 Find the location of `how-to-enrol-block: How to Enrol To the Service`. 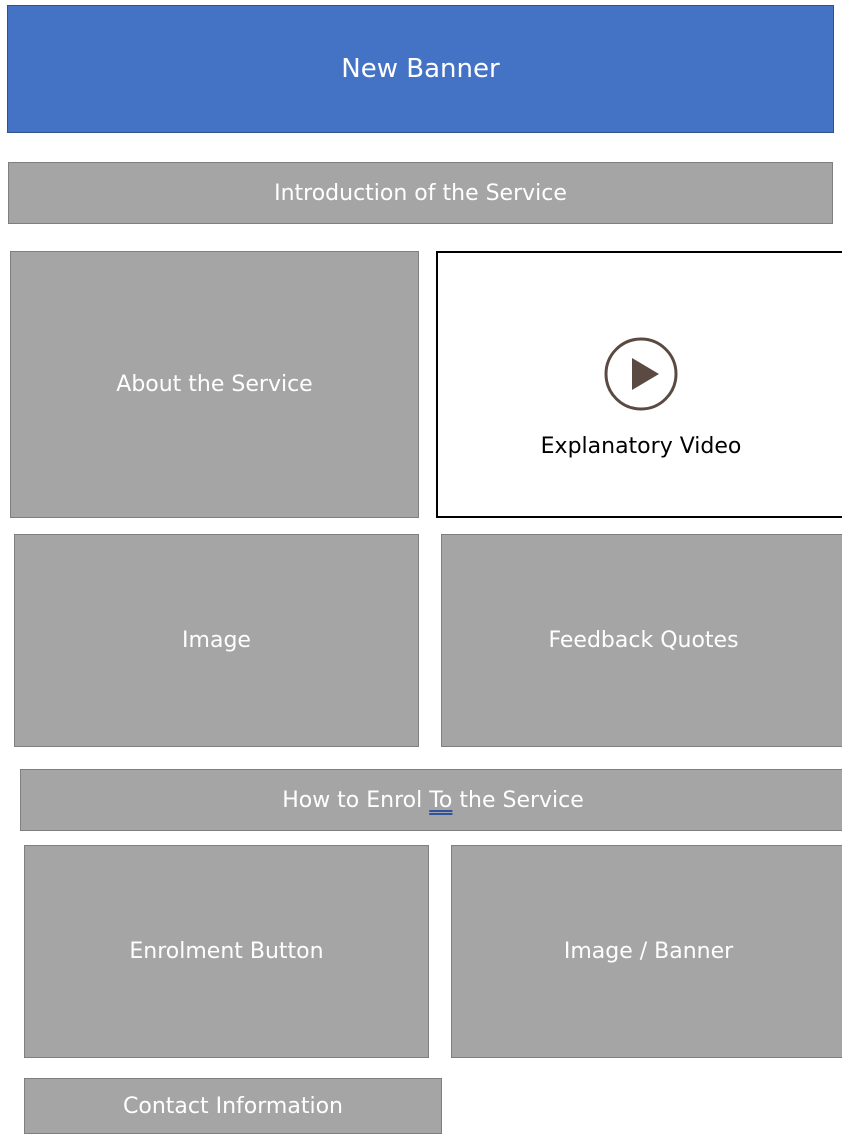

how-to-enrol-block: How to Enrol To the Service is located at coordinates (431, 800).